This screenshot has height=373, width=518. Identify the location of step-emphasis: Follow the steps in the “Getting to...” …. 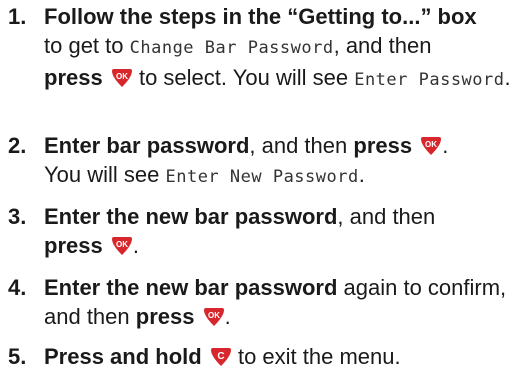
(260, 16).